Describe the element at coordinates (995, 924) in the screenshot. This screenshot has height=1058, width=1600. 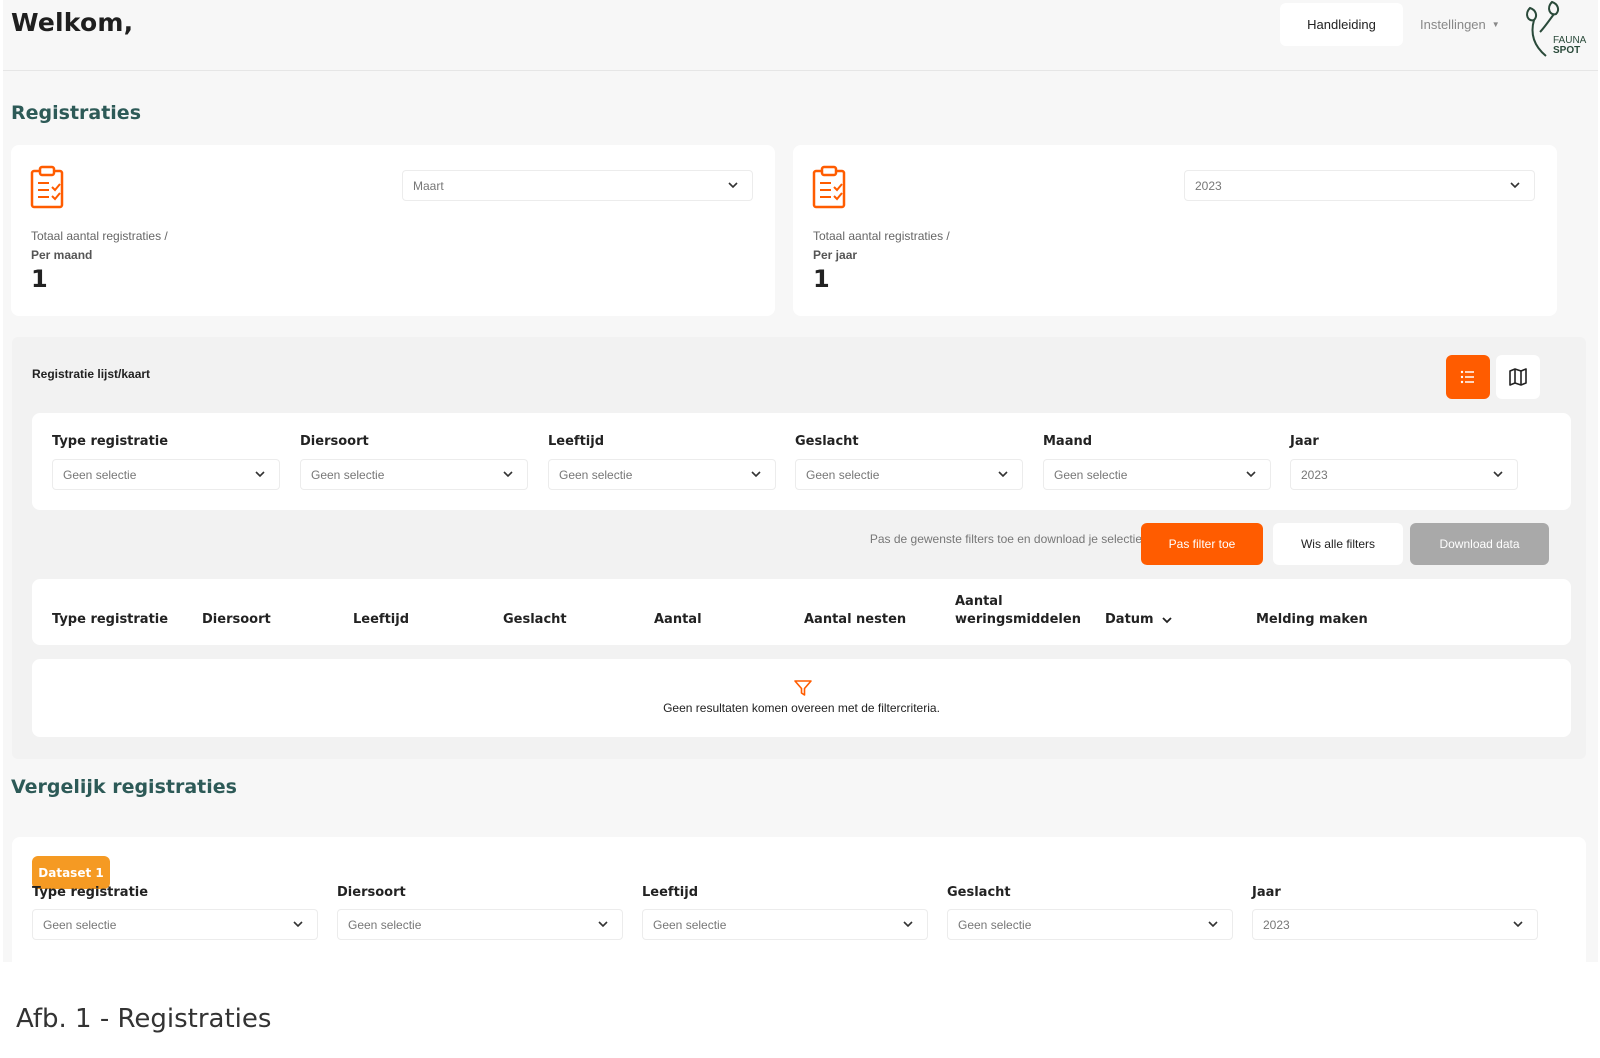
I see `compare-sex-value: Geen selectie` at that location.